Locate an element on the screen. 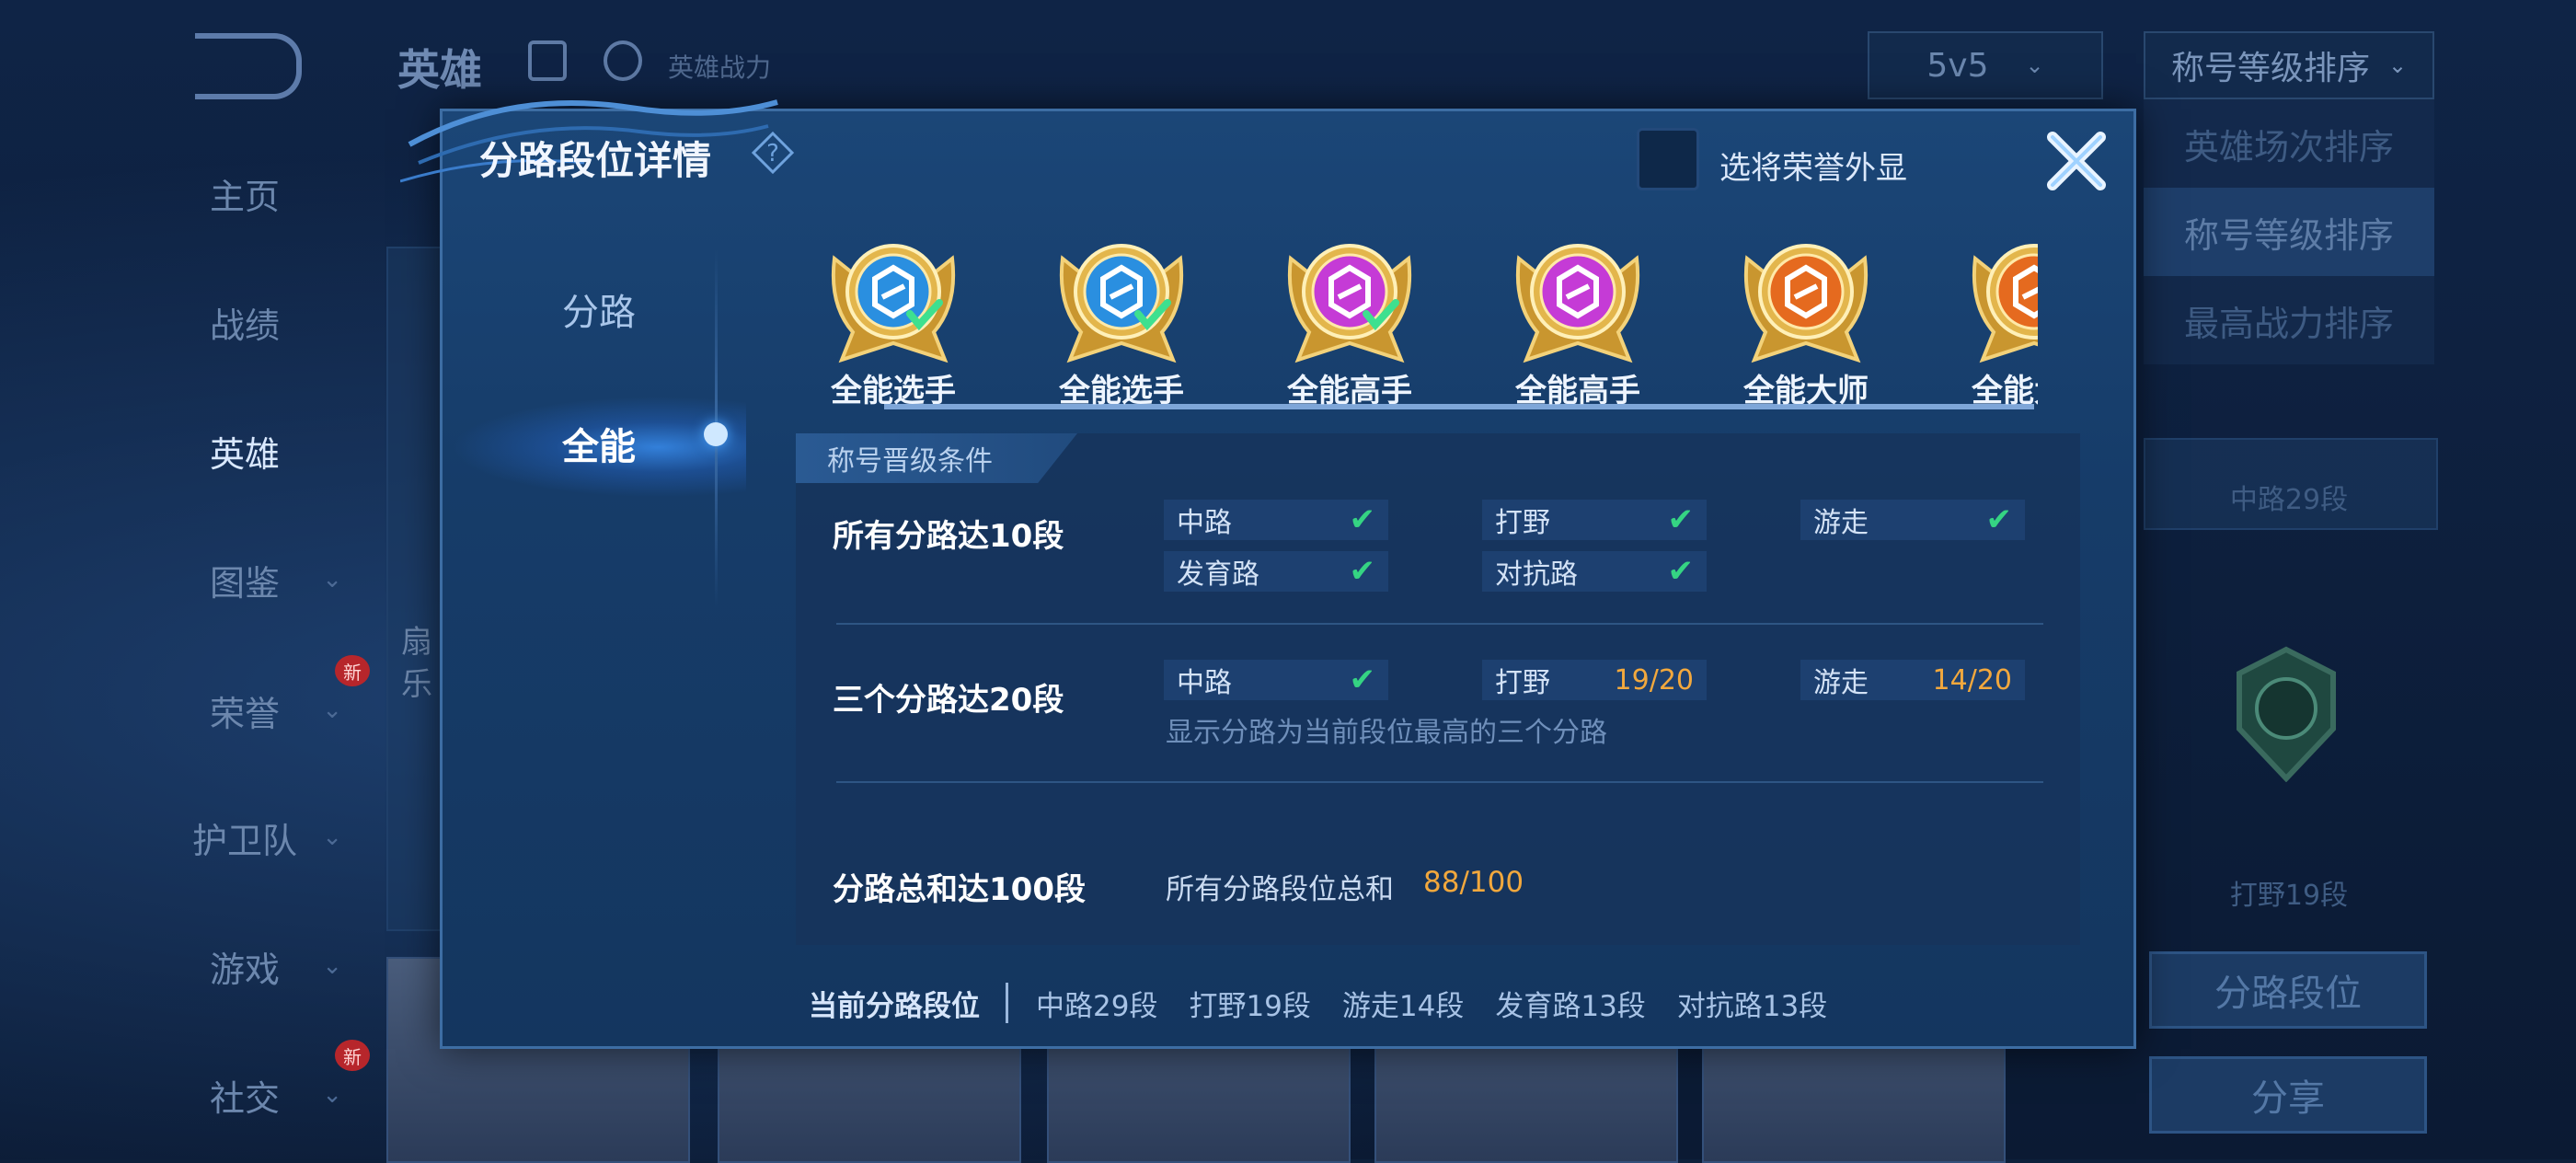 The width and height of the screenshot is (2576, 1163). lane-stat-label: 打野19段 is located at coordinates (2289, 896).